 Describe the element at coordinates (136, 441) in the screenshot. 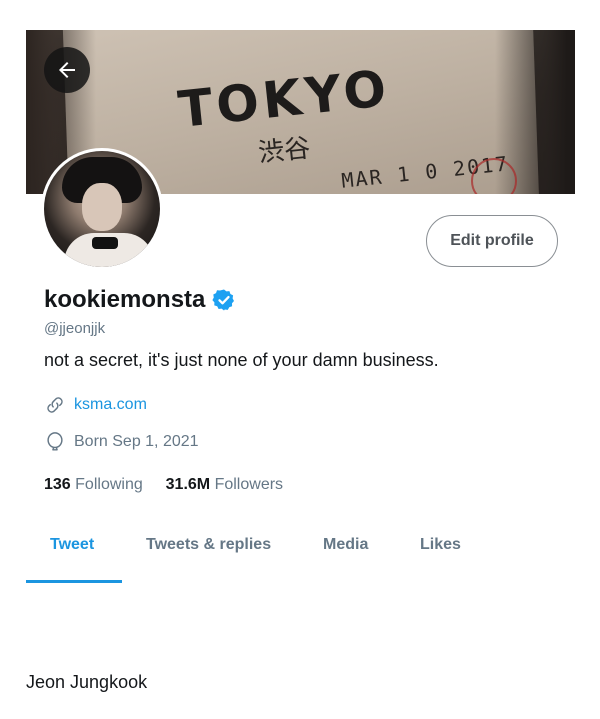

I see `birthday-text: Born Sep 1, 2021` at that location.